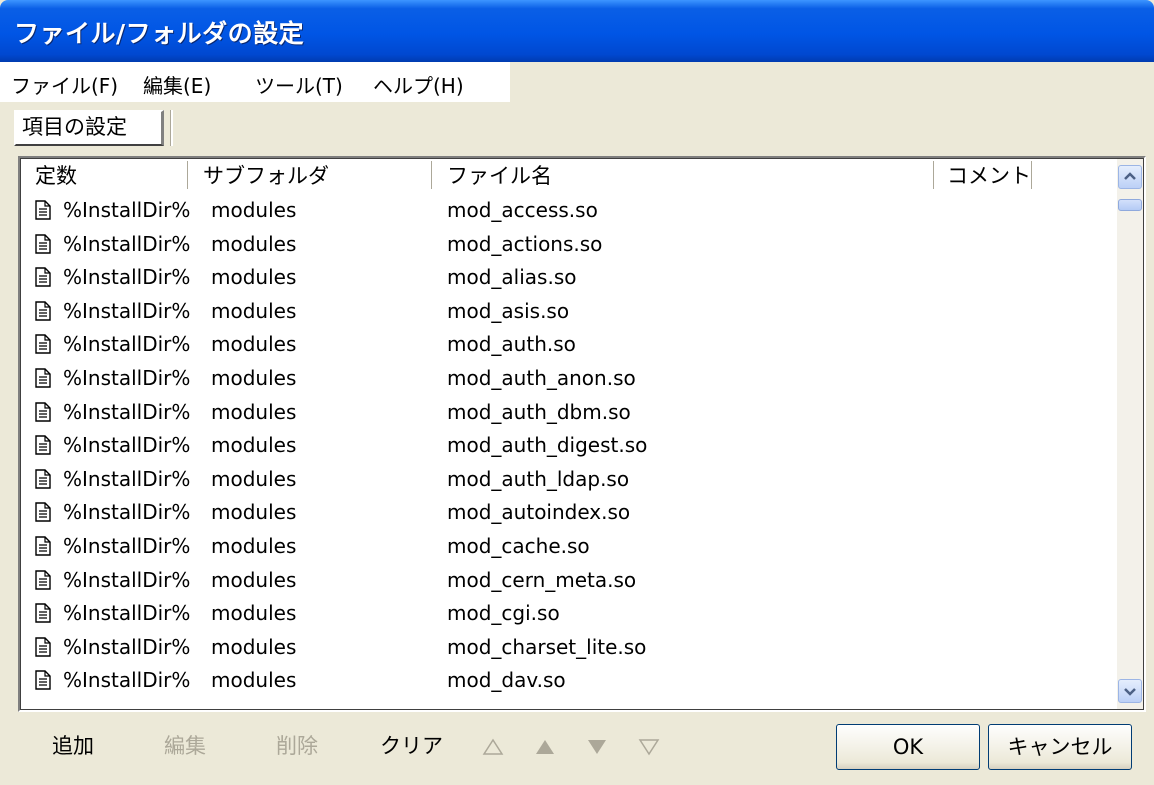 This screenshot has height=785, width=1154. What do you see at coordinates (418, 84) in the screenshot?
I see `menu-help: ヘルプ(H)` at bounding box center [418, 84].